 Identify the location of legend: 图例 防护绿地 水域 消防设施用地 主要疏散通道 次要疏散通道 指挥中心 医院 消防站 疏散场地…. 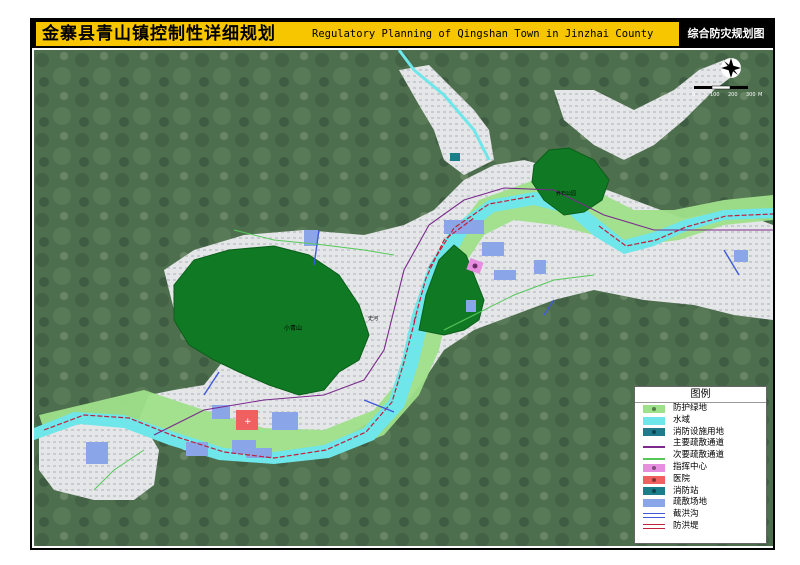
(700, 465).